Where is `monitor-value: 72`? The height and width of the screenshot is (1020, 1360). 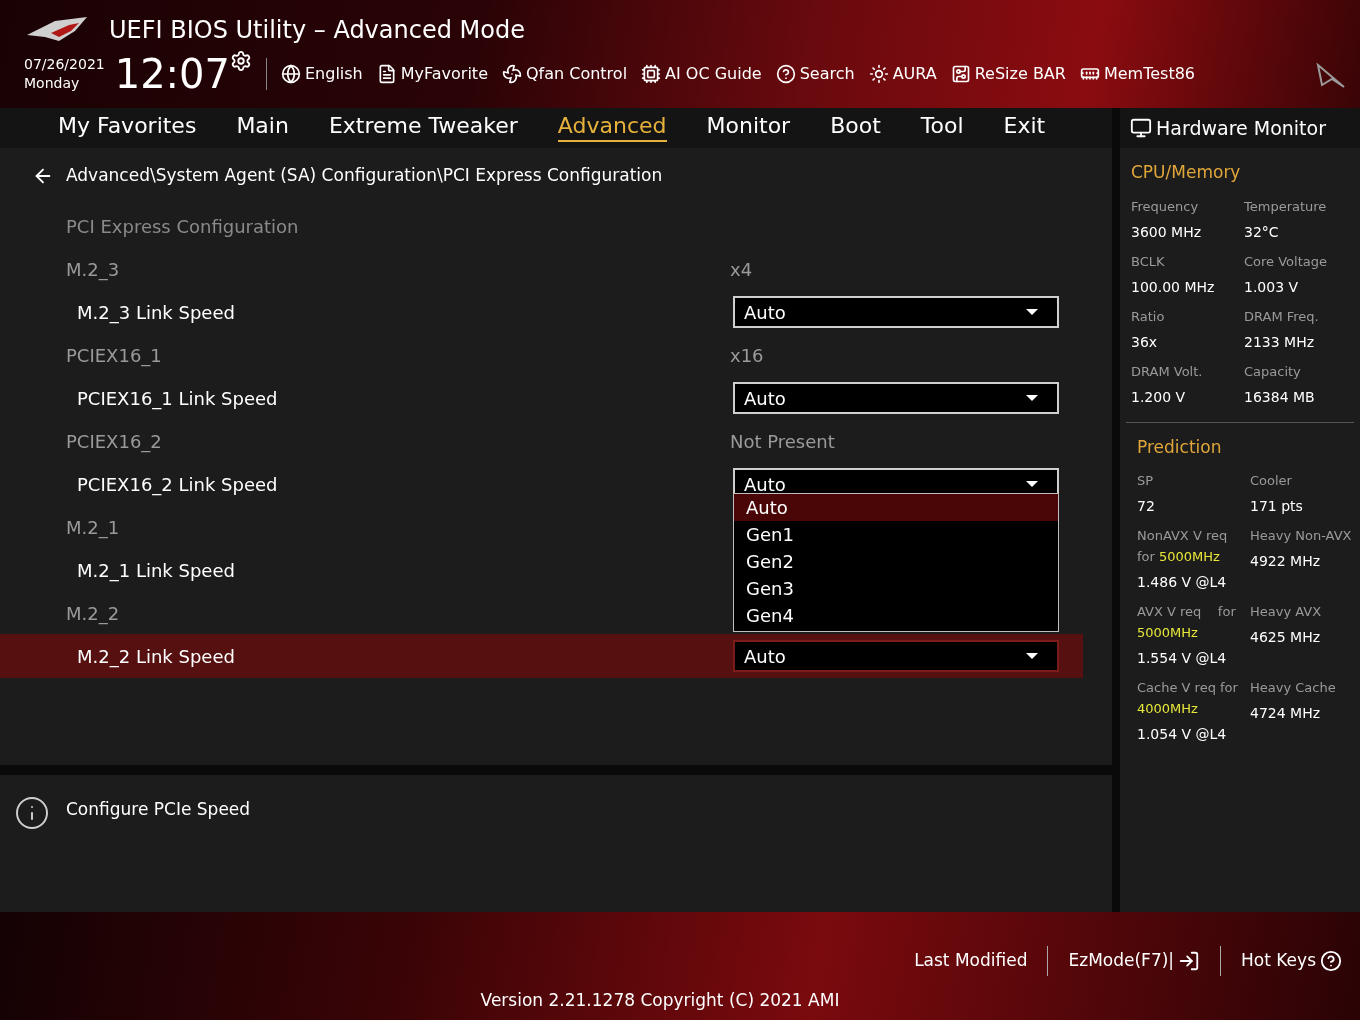 monitor-value: 72 is located at coordinates (1146, 506).